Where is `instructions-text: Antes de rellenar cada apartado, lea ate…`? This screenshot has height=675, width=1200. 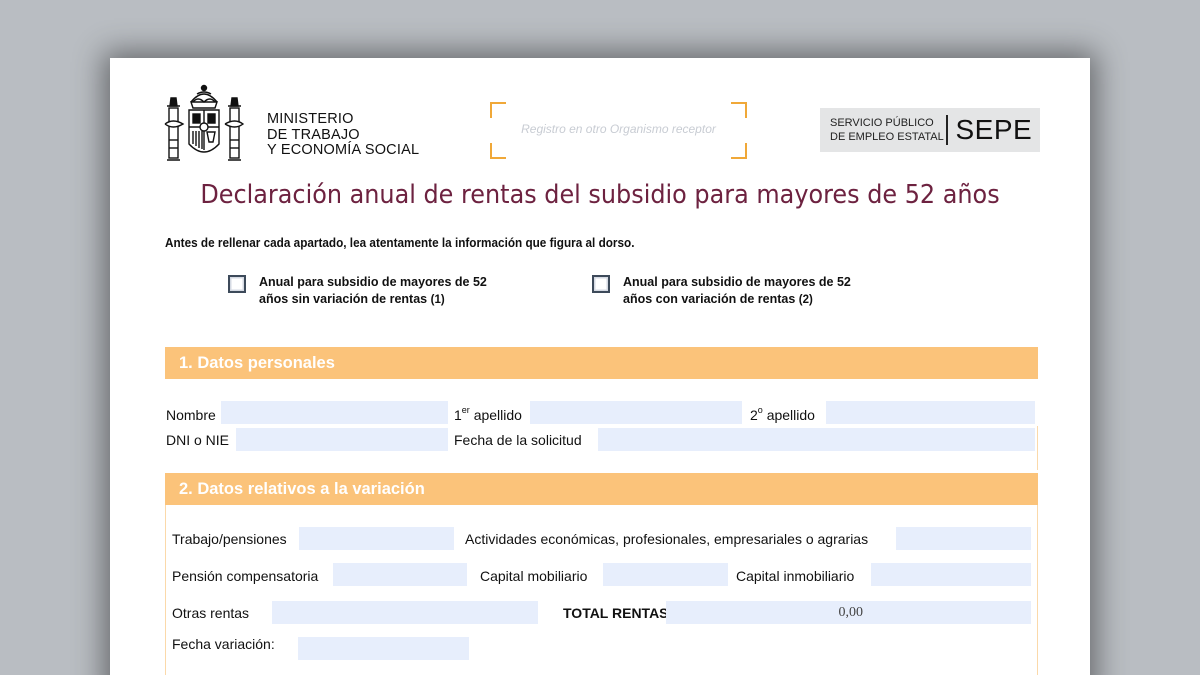
instructions-text: Antes de rellenar cada apartado, lea ate… is located at coordinates (400, 243).